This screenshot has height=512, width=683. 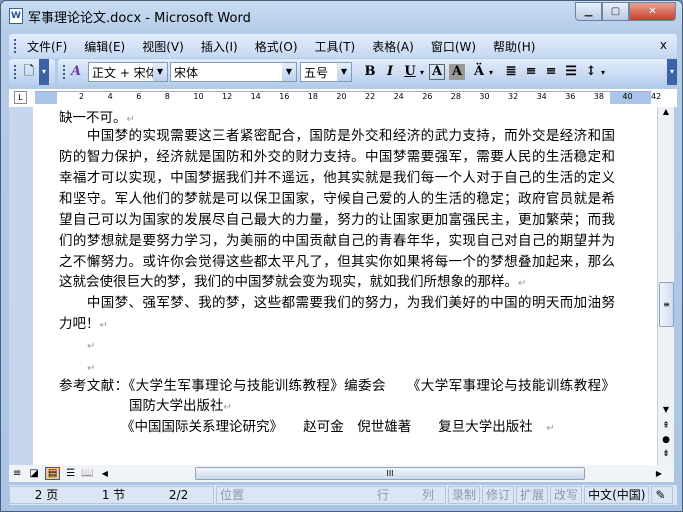 What do you see at coordinates (105, 473) in the screenshot?
I see `scroll-left-icon: ◀` at bounding box center [105, 473].